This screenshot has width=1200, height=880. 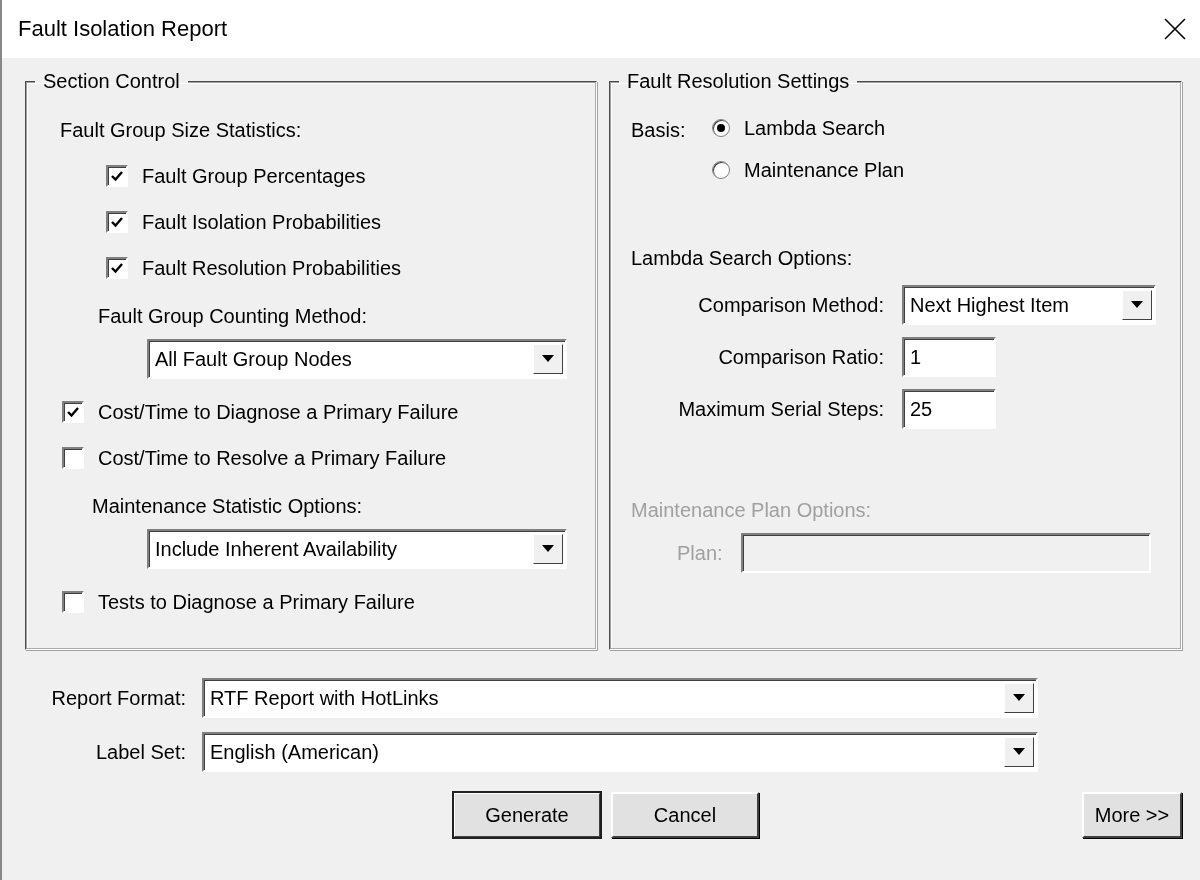 What do you see at coordinates (272, 458) in the screenshot?
I see `checkbox-label: Cost/Time to Resolve a Primary Failure` at bounding box center [272, 458].